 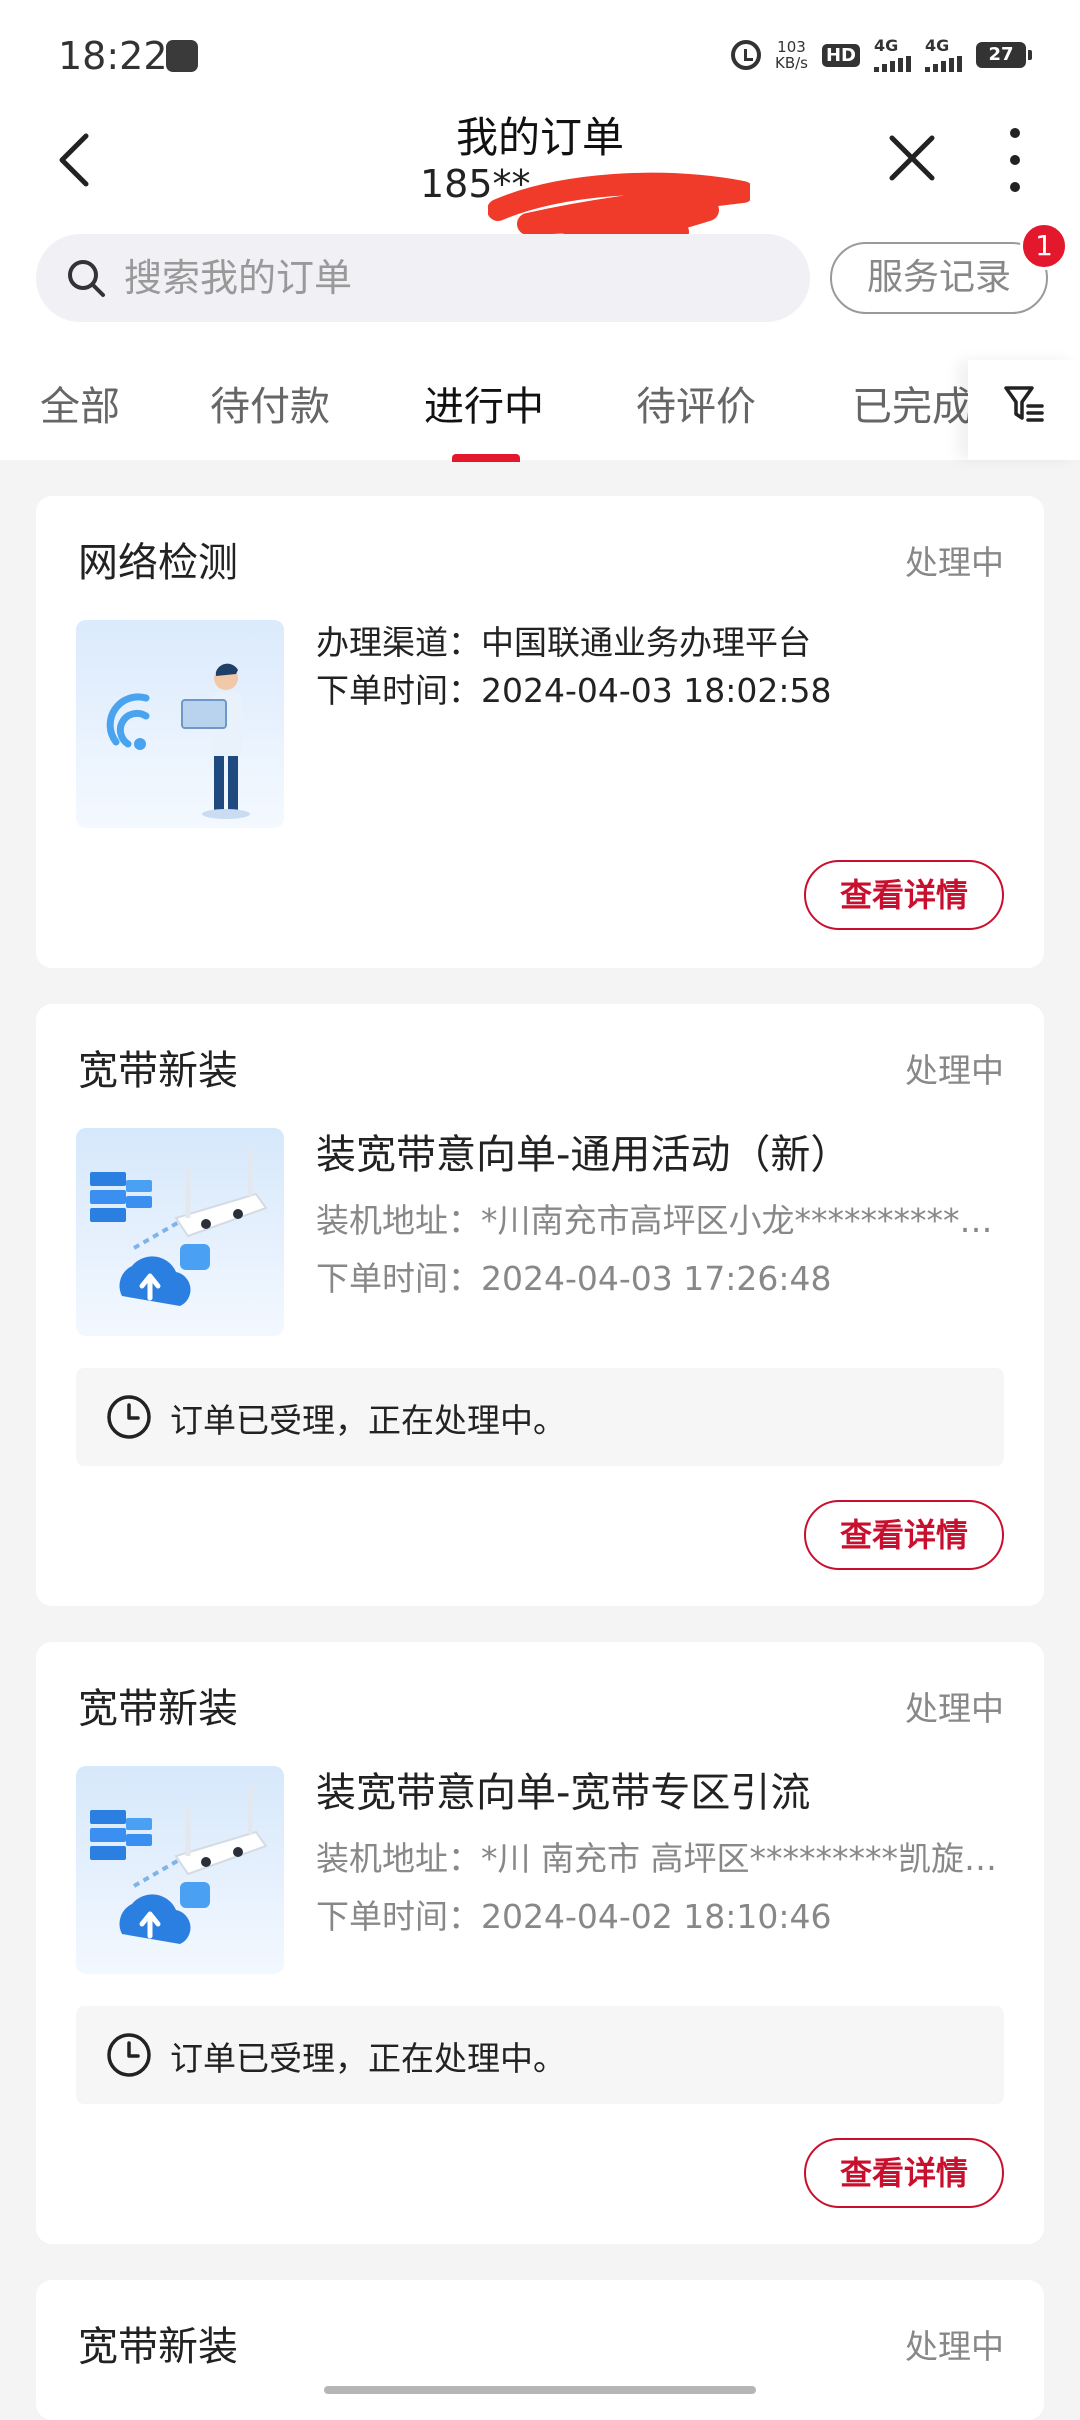 What do you see at coordinates (939, 278) in the screenshot?
I see `service-record-button: 服务记录` at bounding box center [939, 278].